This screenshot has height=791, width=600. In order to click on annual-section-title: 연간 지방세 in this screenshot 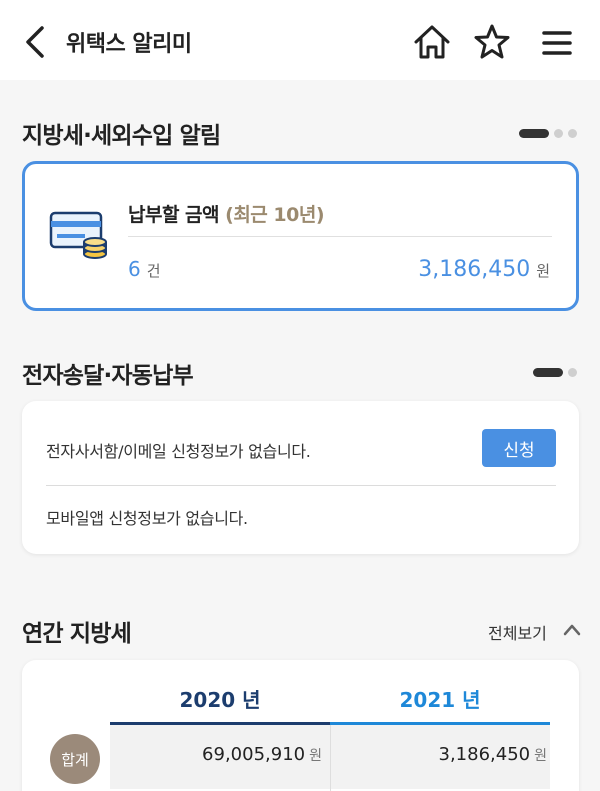, I will do `click(77, 634)`.